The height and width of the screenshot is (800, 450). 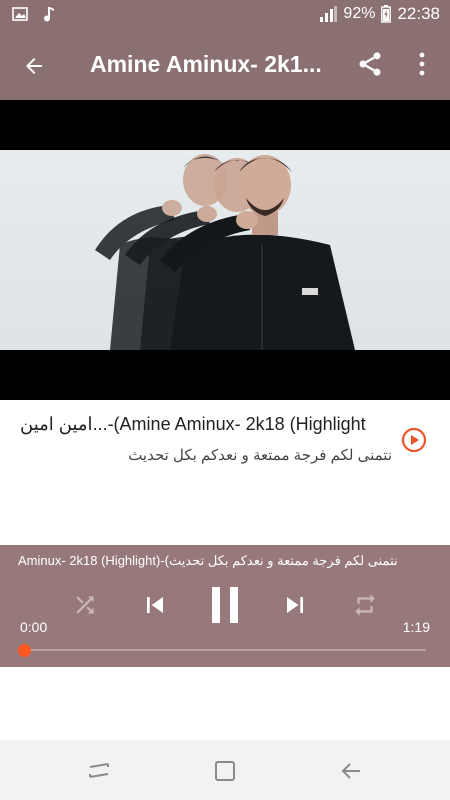 I want to click on shuffle-button, so click(x=85, y=605).